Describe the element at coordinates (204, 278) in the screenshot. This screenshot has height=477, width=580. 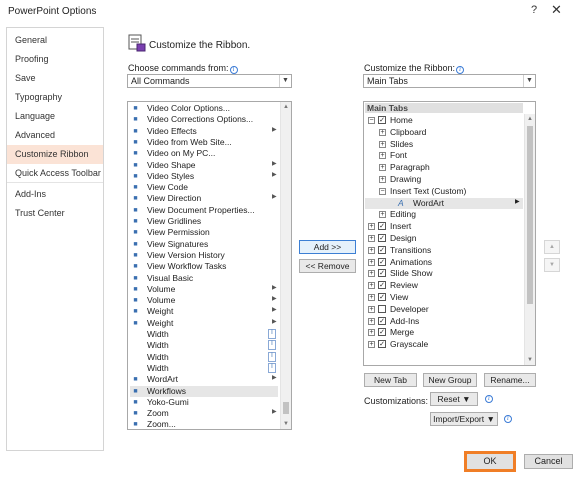
I see `command-item: ■ Visual Basic` at that location.